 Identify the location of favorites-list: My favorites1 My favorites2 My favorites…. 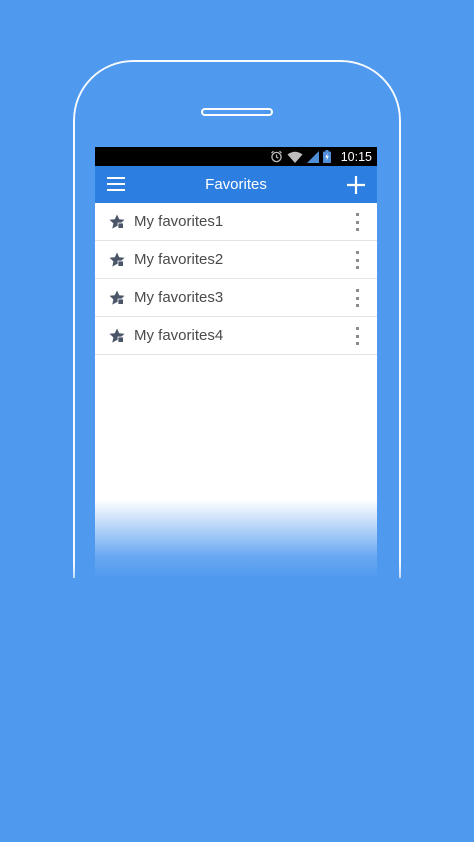
(236, 279).